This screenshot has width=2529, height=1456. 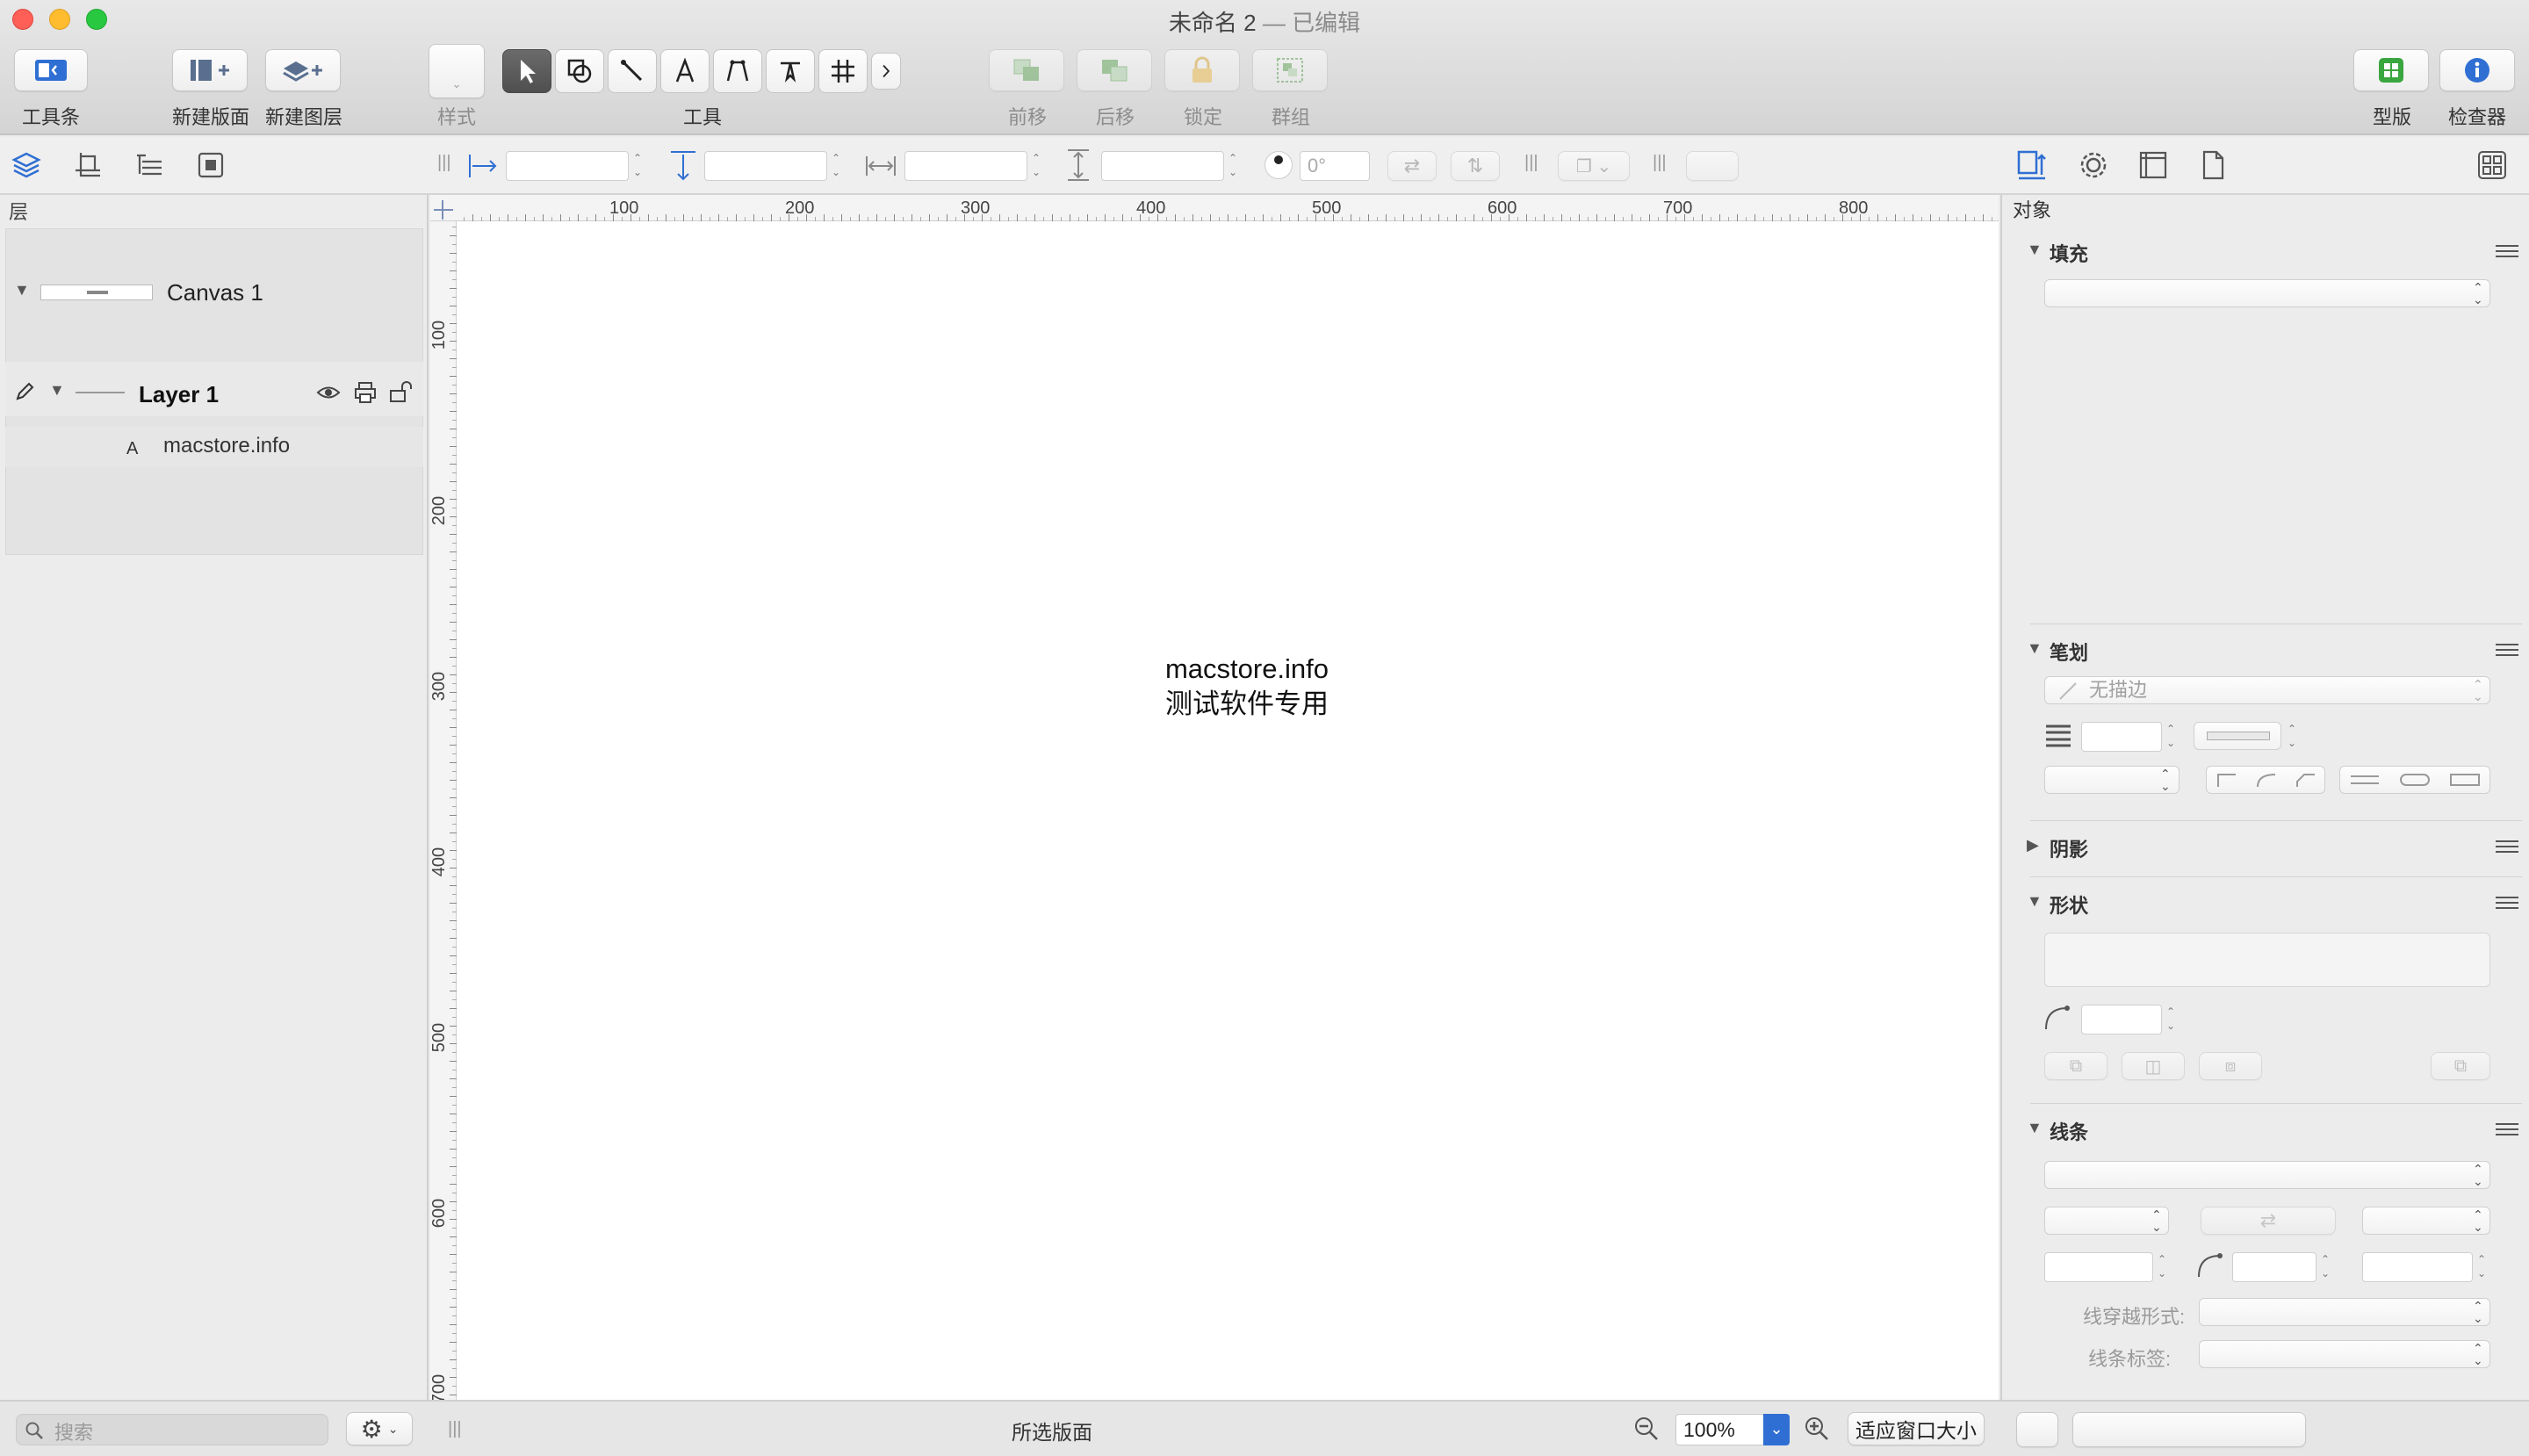 What do you see at coordinates (2033, 845) in the screenshot?
I see `shadow-disclosure-icon: ▶` at bounding box center [2033, 845].